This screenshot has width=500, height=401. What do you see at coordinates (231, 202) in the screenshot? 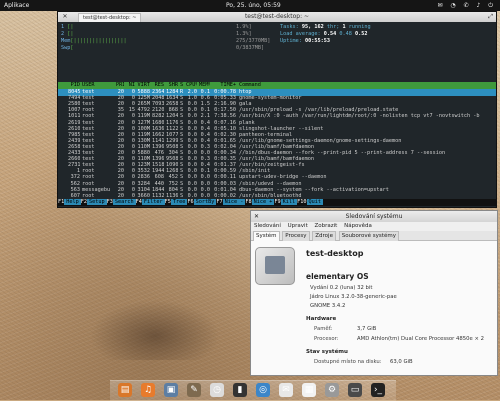
I see `fkey-nice: F7 Nice -` at bounding box center [231, 202].